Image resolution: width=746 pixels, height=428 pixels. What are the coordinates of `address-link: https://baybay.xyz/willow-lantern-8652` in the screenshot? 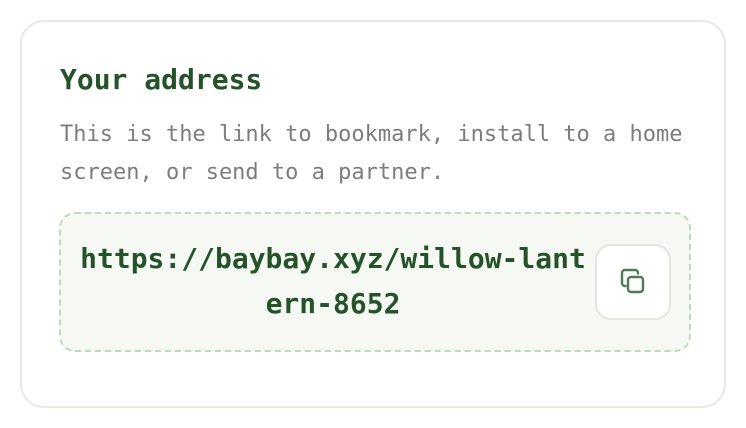 It's located at (333, 281).